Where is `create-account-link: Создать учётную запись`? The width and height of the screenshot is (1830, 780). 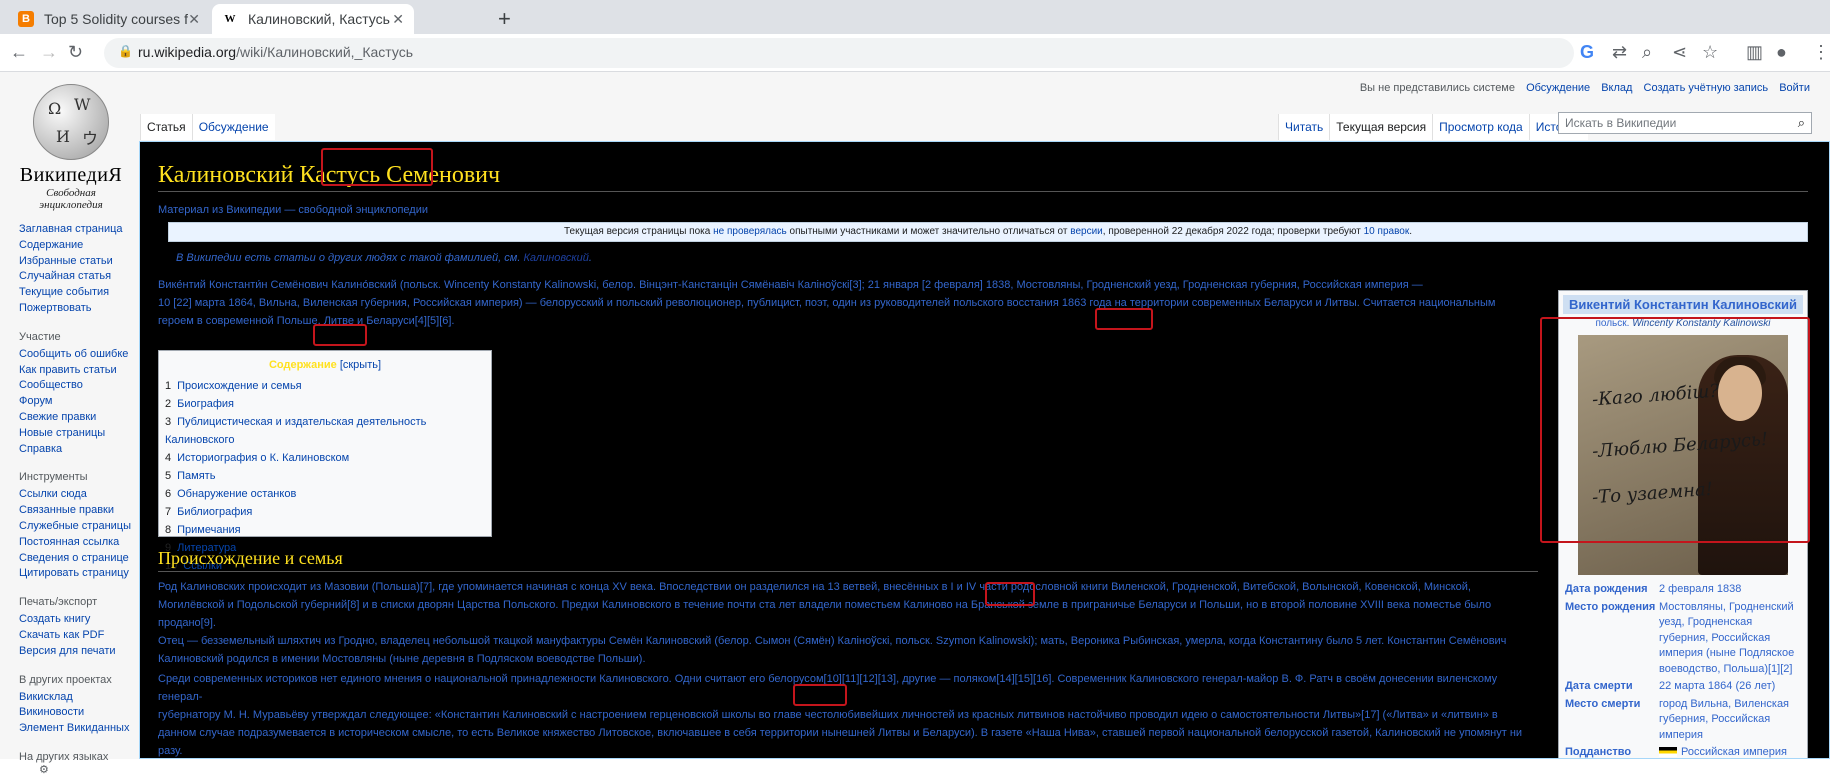
create-account-link: Создать учётную запись is located at coordinates (1706, 88).